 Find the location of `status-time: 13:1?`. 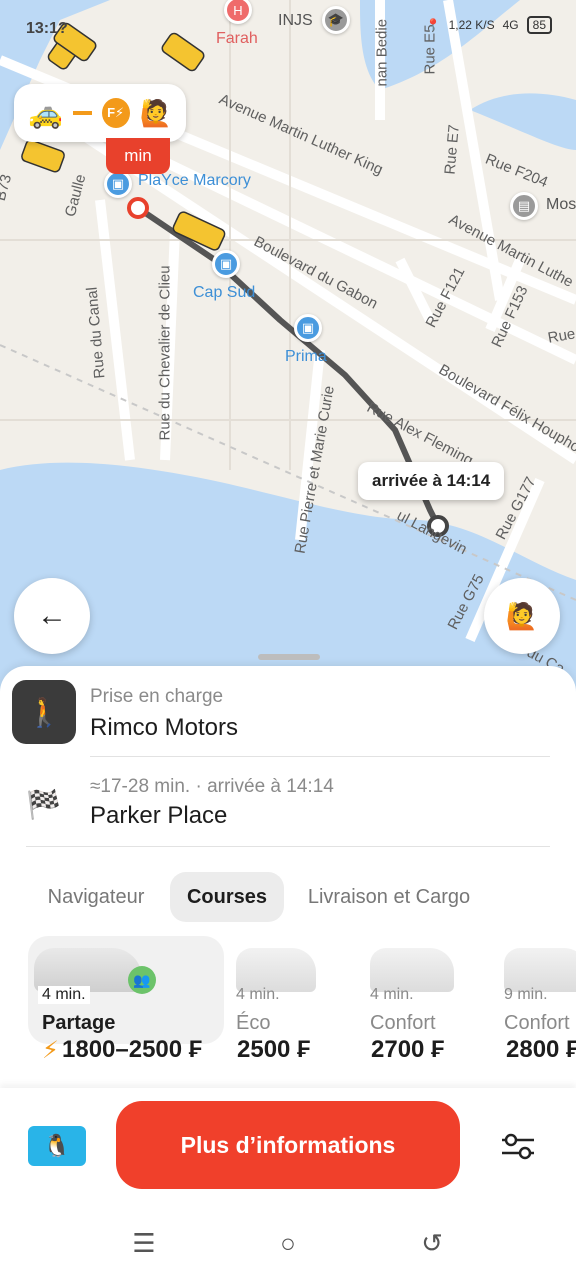

status-time: 13:1? is located at coordinates (47, 28).